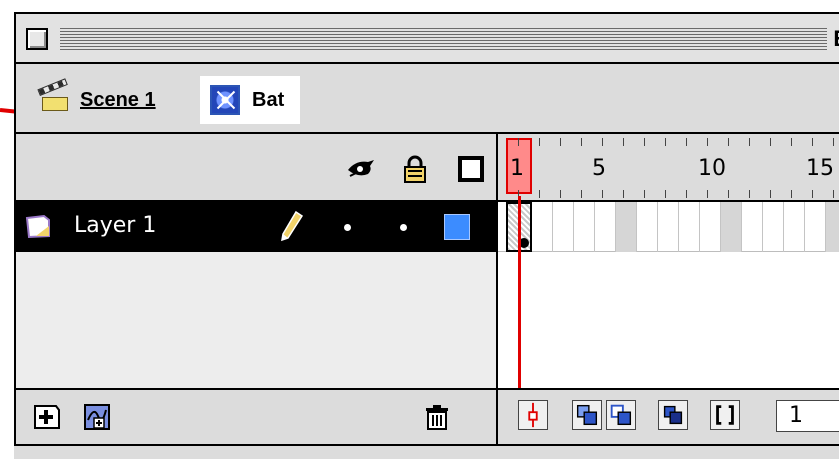 This screenshot has height=459, width=839. Describe the element at coordinates (426, 452) in the screenshot. I see `window-bottom-strip` at that location.